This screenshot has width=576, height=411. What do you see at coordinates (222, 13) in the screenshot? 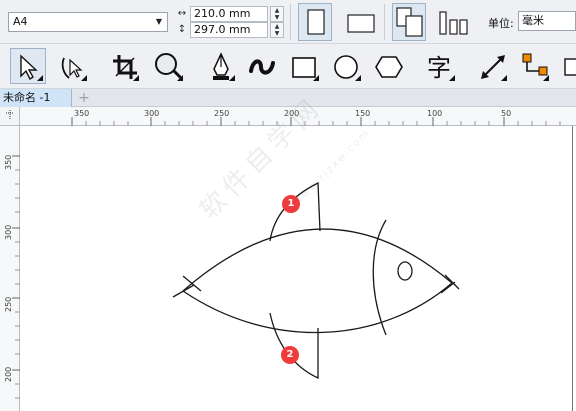
I see `page-width-value: 210.0 mm` at bounding box center [222, 13].